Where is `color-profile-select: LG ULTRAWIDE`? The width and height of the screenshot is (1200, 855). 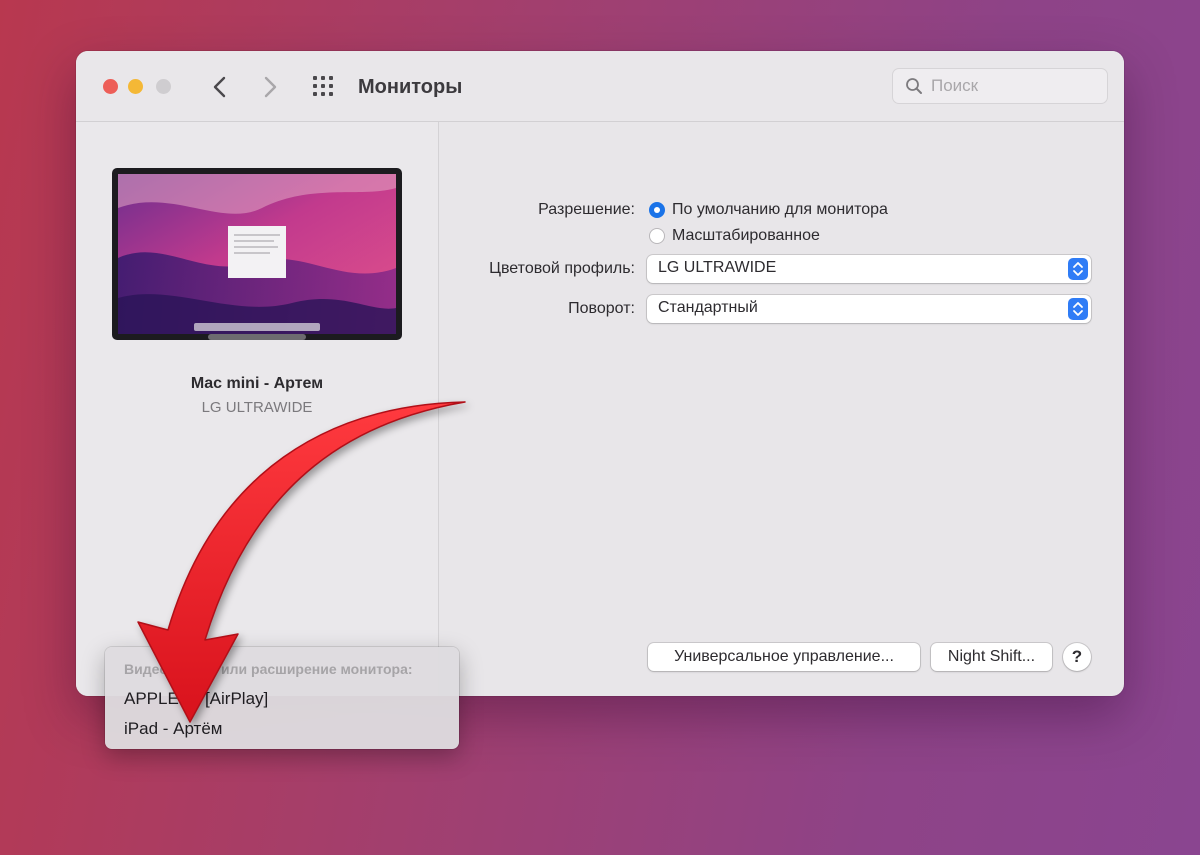 color-profile-select: LG ULTRAWIDE is located at coordinates (869, 269).